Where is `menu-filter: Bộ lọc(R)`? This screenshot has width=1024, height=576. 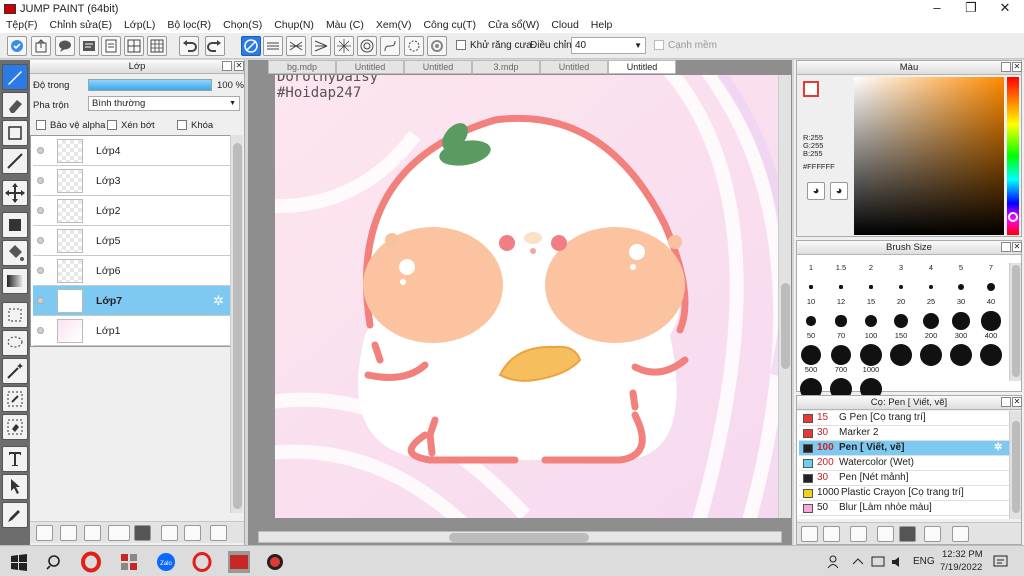 menu-filter: Bộ lọc(R) is located at coordinates (189, 25).